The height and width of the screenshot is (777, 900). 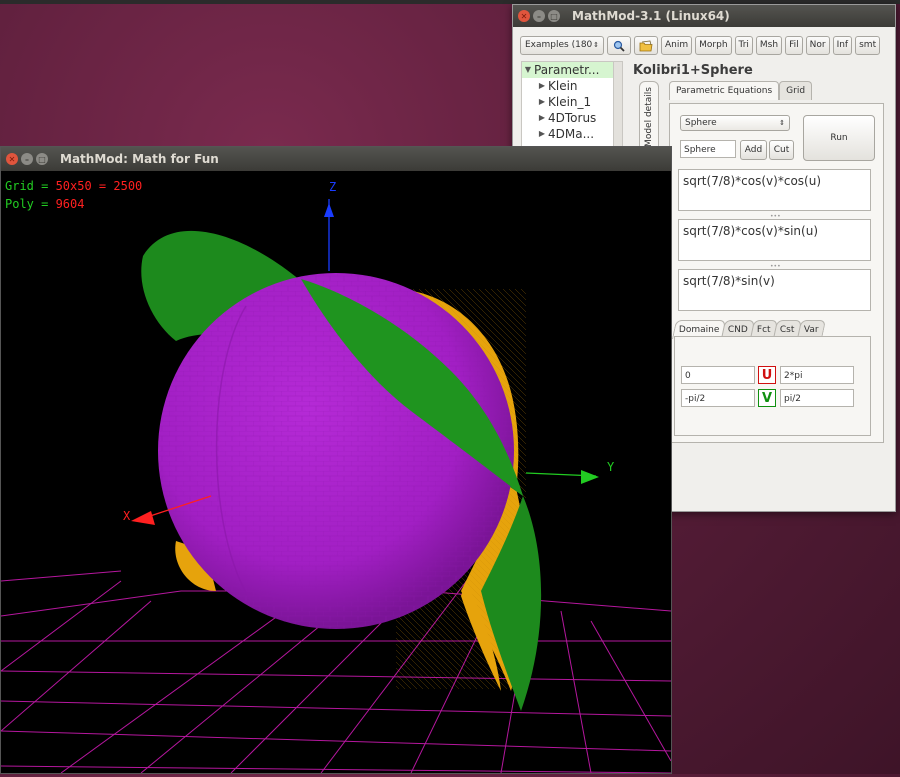 I want to click on u-min-field: 0, so click(x=718, y=375).